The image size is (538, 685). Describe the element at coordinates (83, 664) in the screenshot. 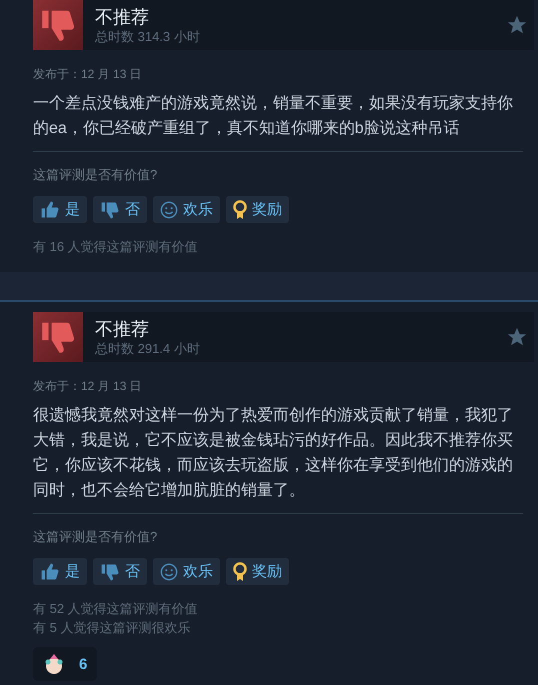

I see `award-count: 6` at that location.